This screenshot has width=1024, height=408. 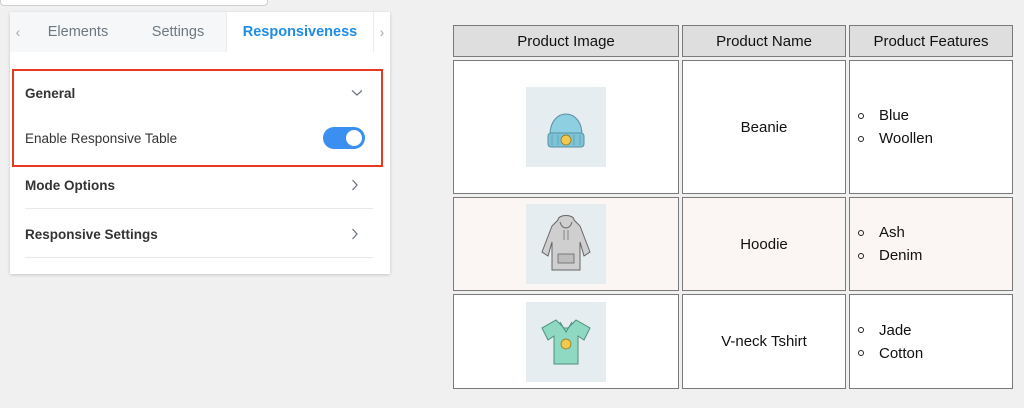 I want to click on enable-responsive-row: Enable Responsive Table, so click(x=195, y=138).